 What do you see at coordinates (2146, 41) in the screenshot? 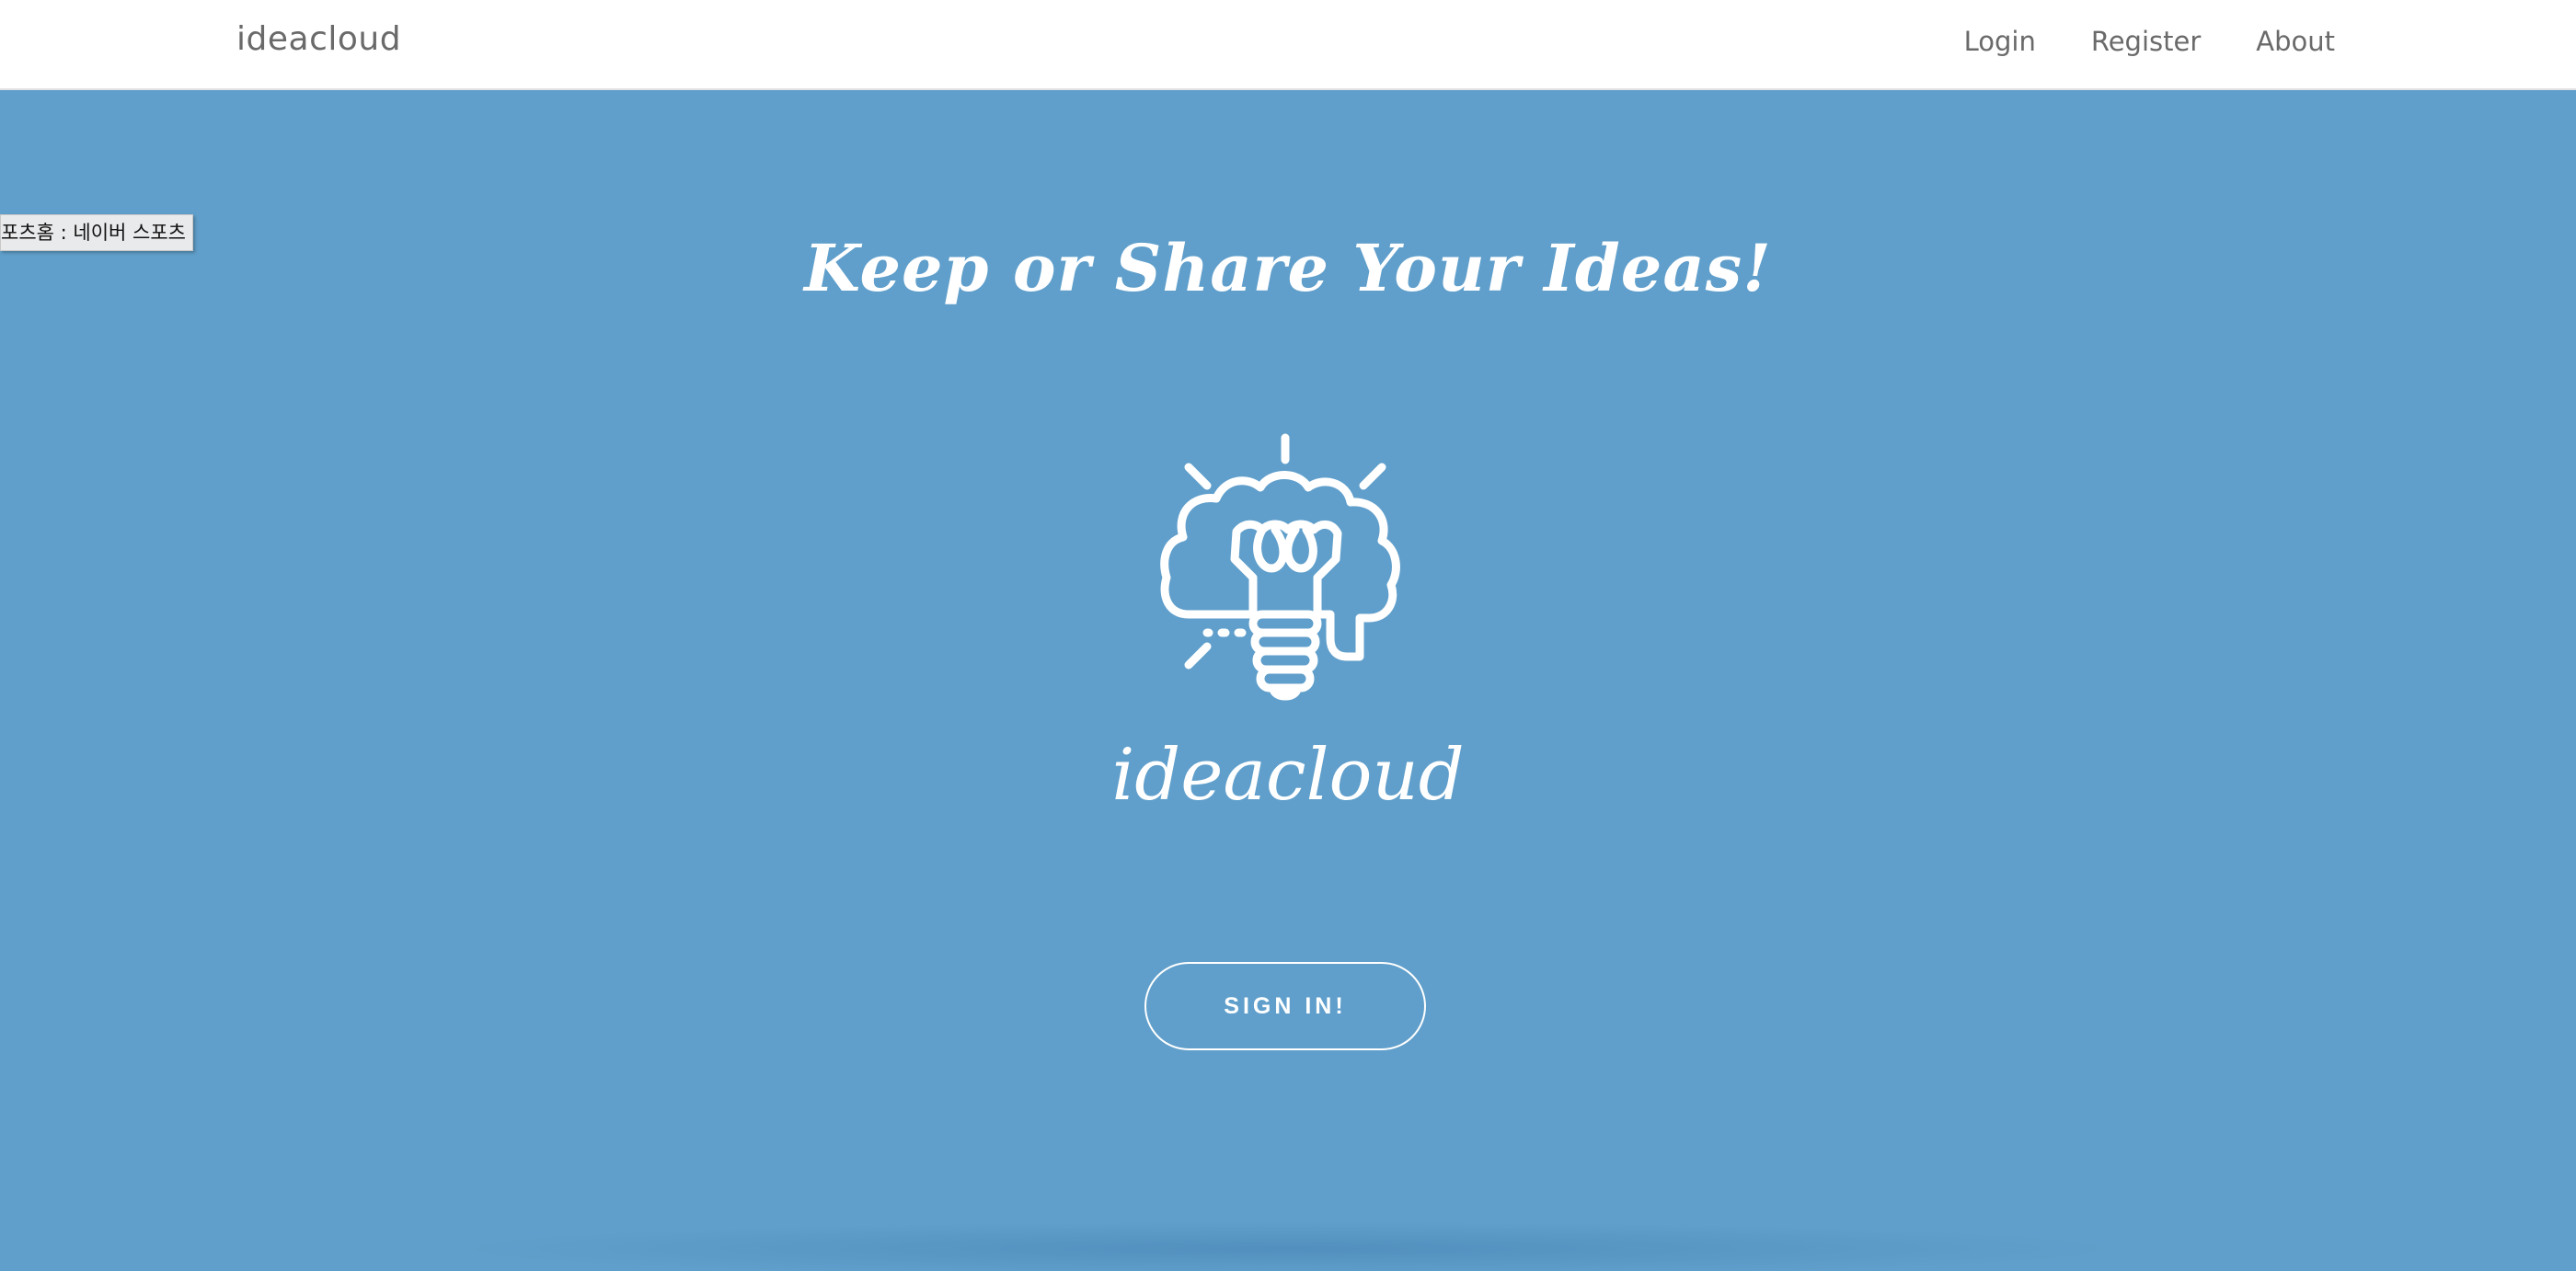
I see `nav-register-link: Register` at bounding box center [2146, 41].